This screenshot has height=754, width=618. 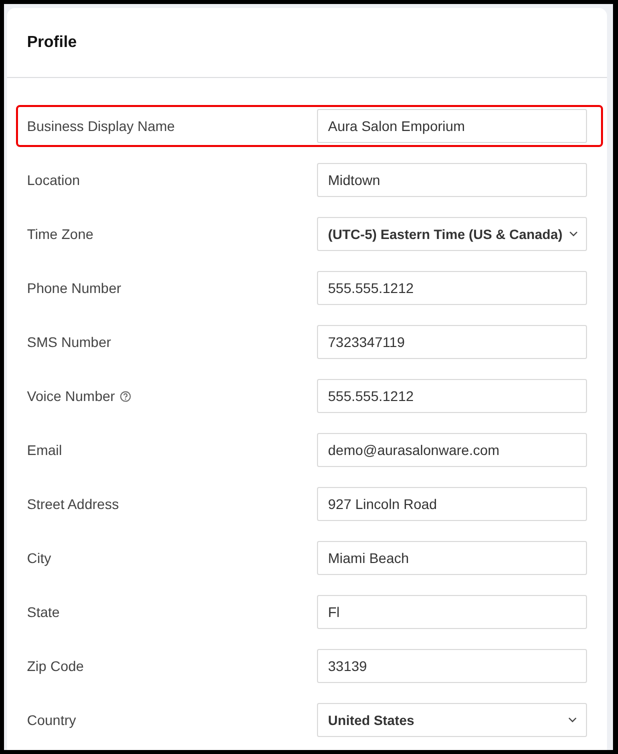 What do you see at coordinates (452, 234) in the screenshot?
I see `dropdown: (UTC-5) Eastern Time (US & Canada)` at bounding box center [452, 234].